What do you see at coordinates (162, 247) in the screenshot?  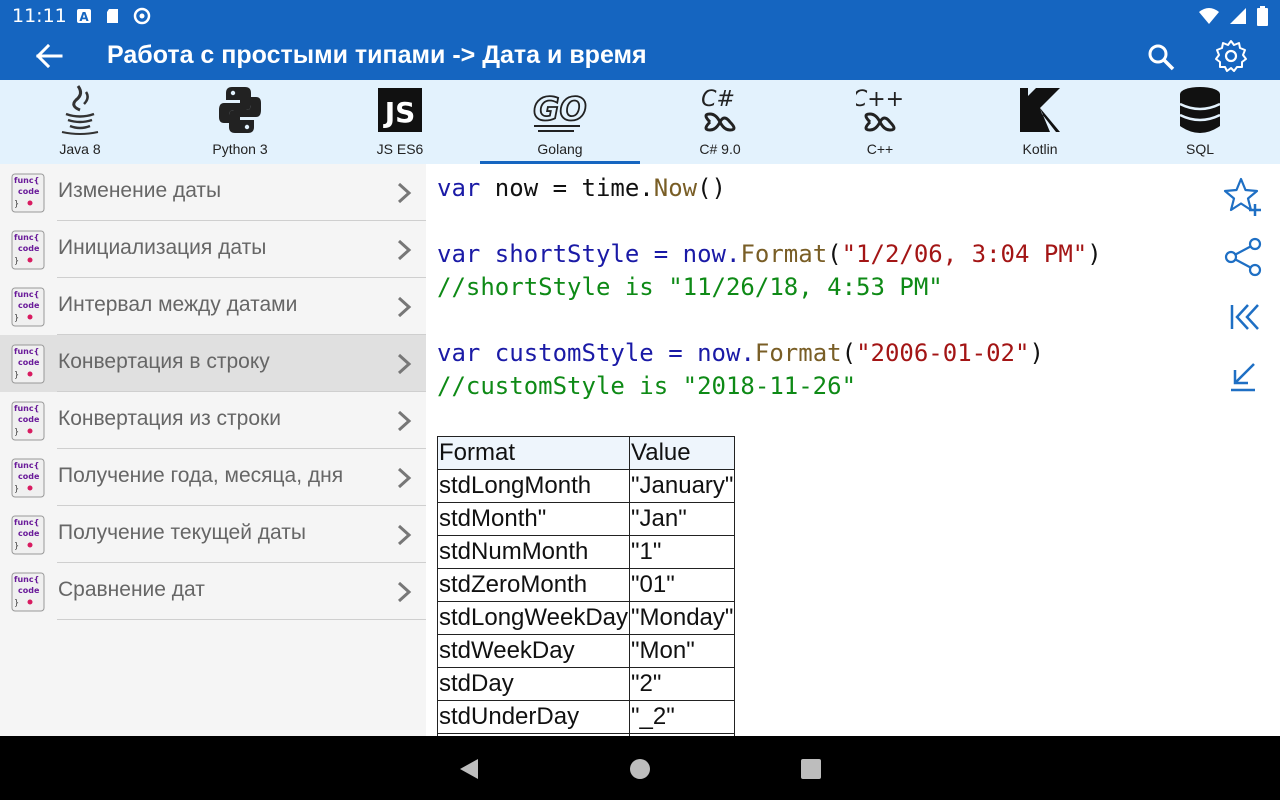 I see `list-item-label: Инициализация даты` at bounding box center [162, 247].